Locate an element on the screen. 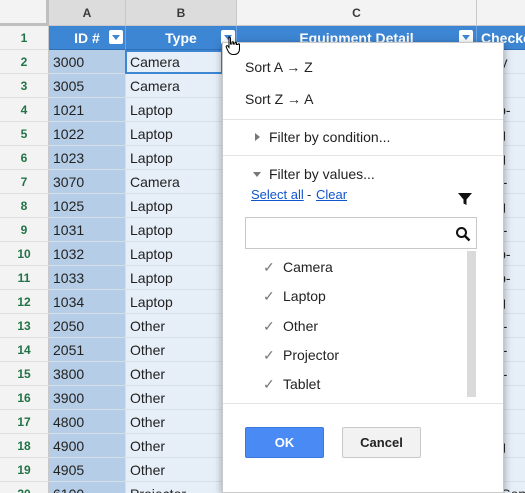 This screenshot has height=493, width=525. row-number: 8 is located at coordinates (24, 206).